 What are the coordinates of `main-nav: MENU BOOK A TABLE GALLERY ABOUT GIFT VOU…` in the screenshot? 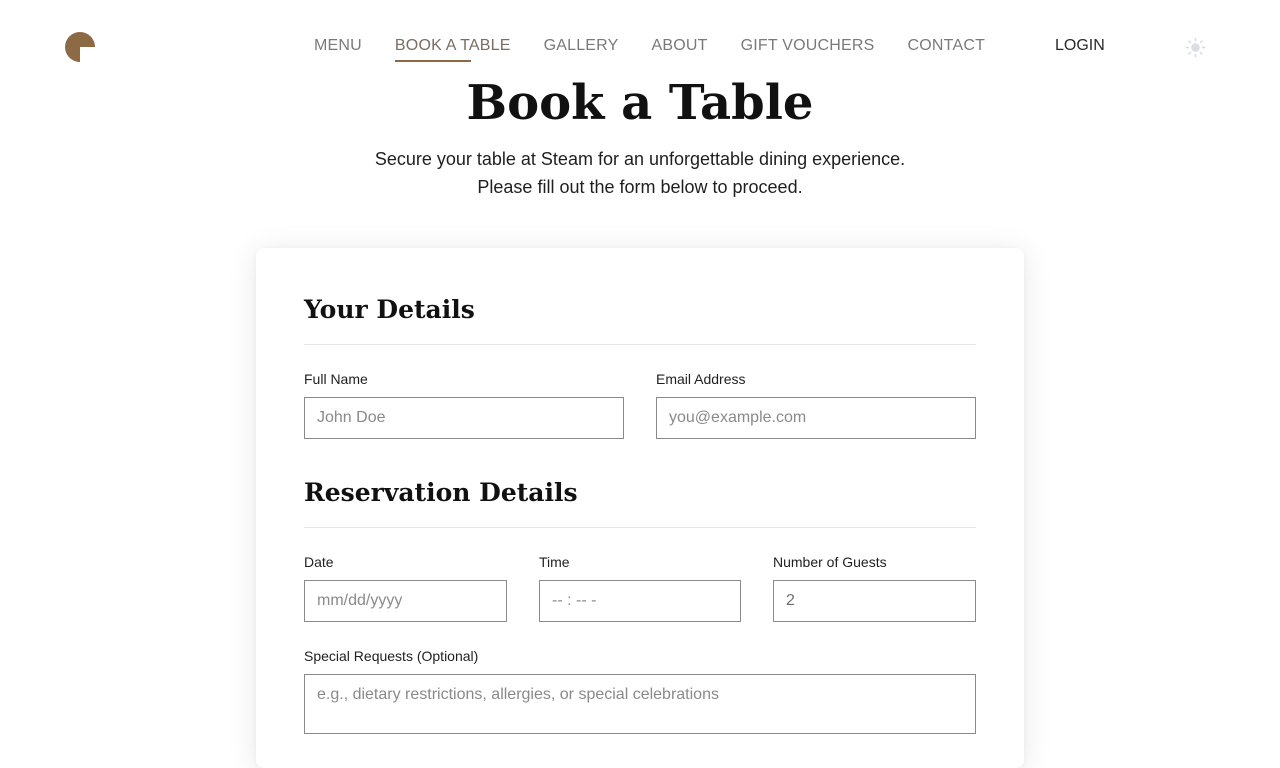 It's located at (649, 50).